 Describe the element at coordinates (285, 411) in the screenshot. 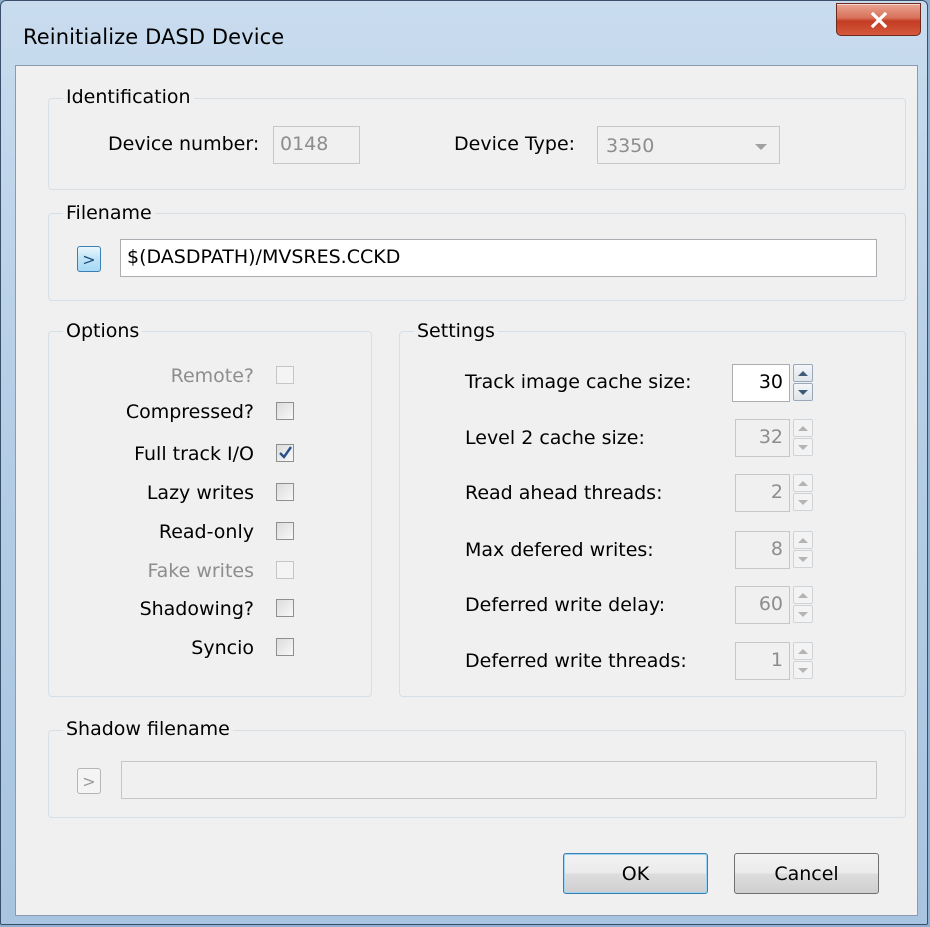

I see `checkbox-compressed` at that location.